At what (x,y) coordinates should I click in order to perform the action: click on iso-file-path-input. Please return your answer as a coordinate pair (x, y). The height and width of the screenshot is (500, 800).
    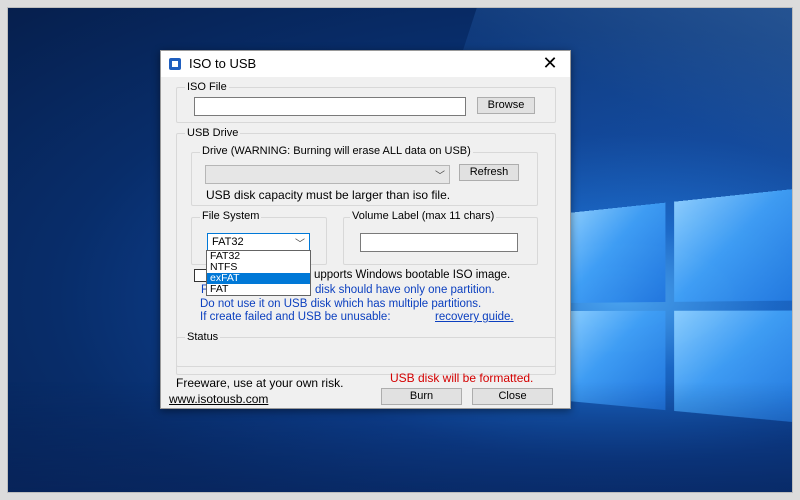
    Looking at the image, I should click on (330, 106).